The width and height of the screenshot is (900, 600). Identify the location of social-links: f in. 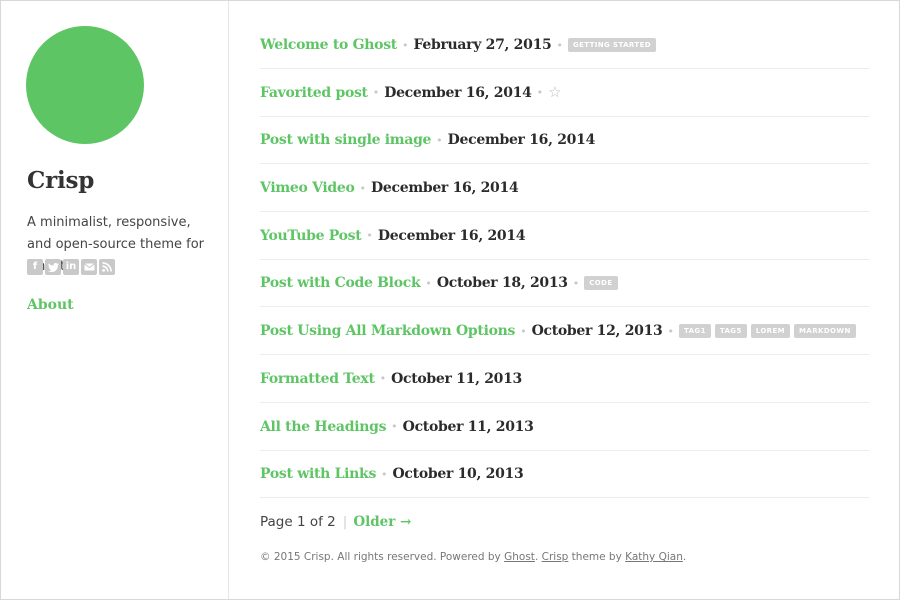
(71, 267).